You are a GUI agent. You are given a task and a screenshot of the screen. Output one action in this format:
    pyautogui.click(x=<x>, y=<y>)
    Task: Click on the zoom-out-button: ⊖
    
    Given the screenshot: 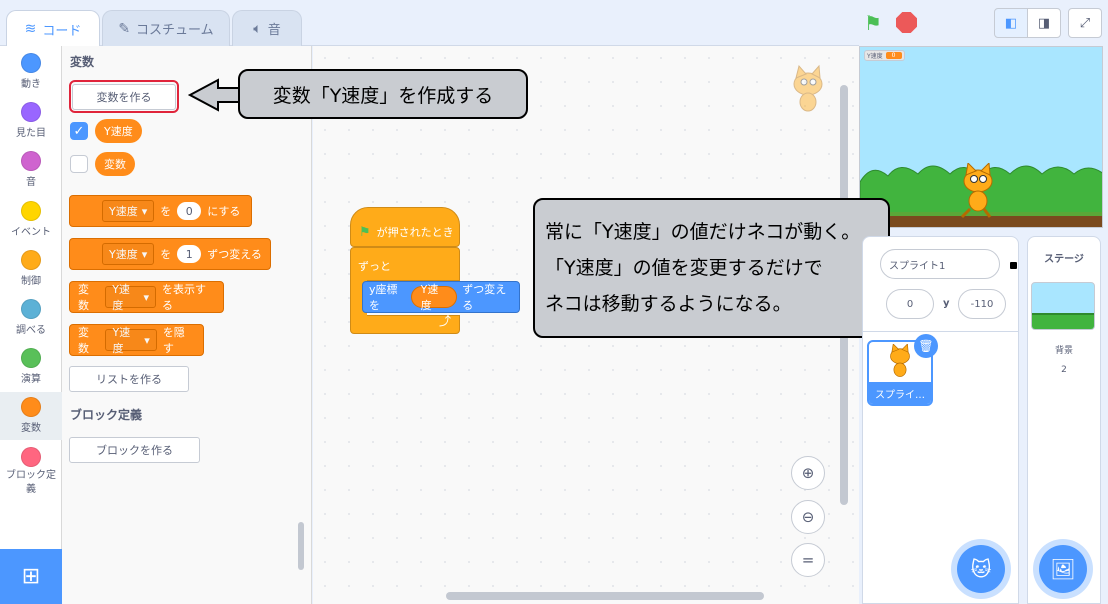 What is the action you would take?
    pyautogui.click(x=808, y=517)
    